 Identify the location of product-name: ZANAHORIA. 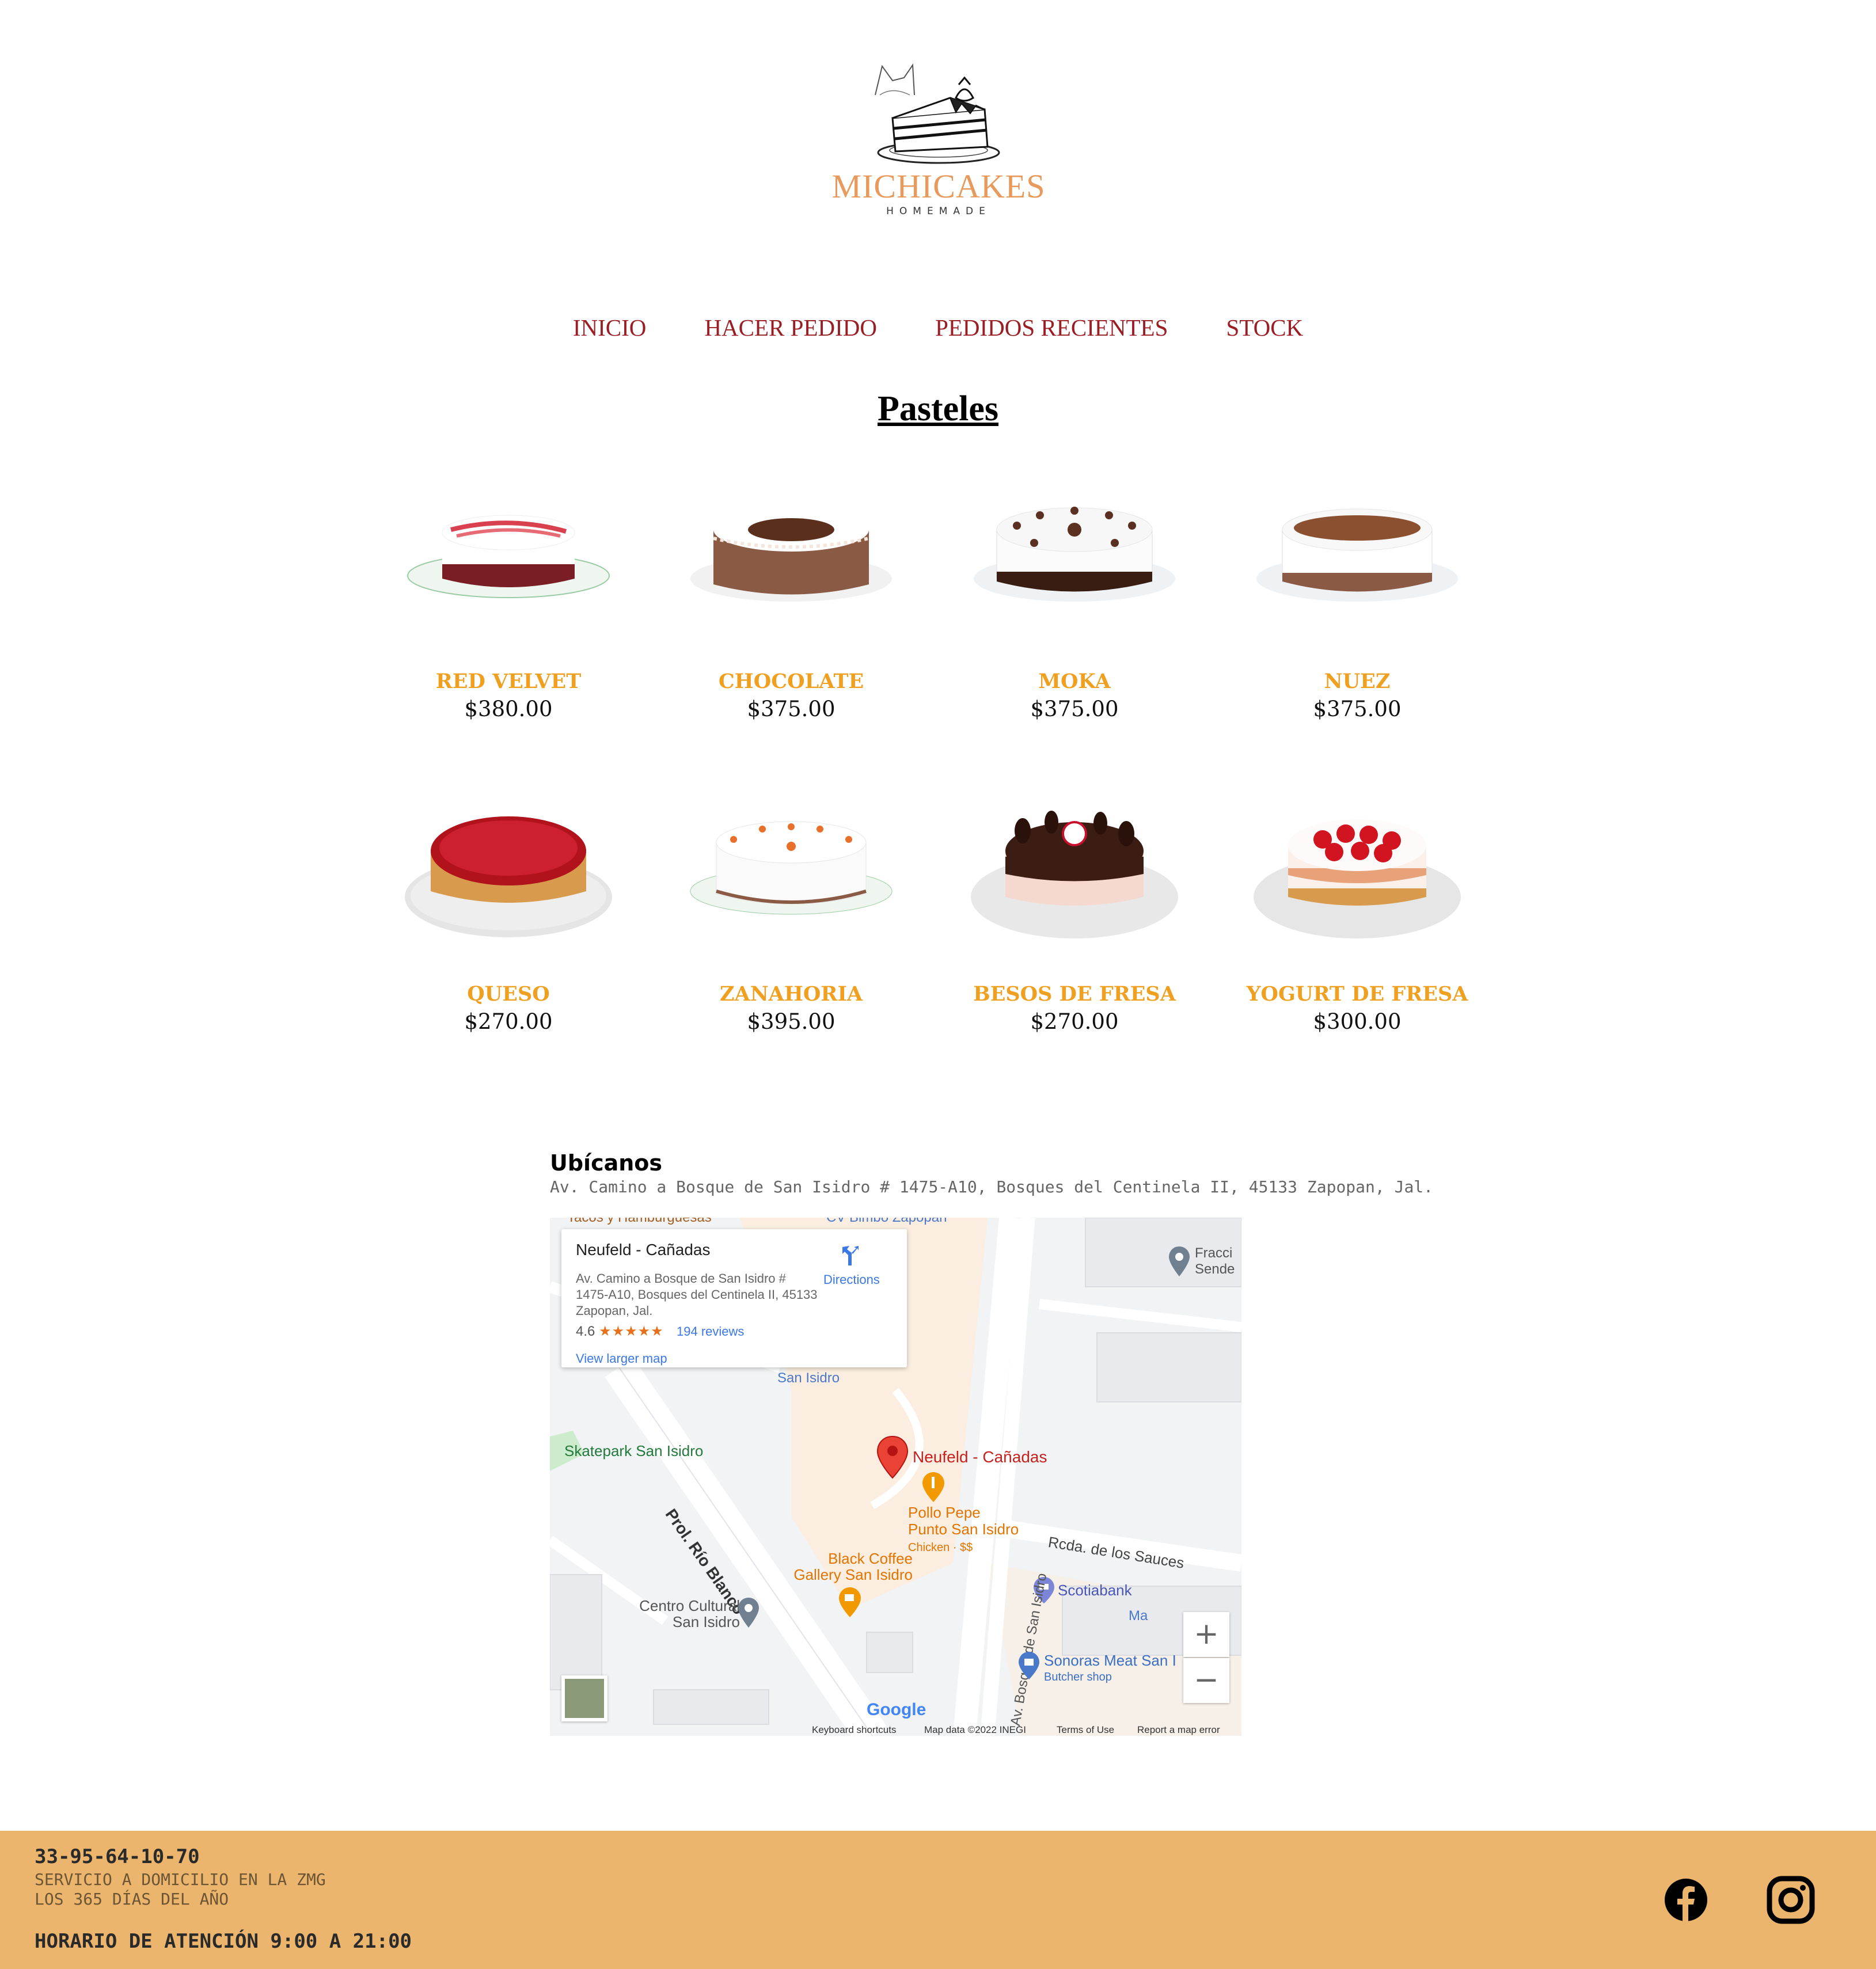
(791, 994).